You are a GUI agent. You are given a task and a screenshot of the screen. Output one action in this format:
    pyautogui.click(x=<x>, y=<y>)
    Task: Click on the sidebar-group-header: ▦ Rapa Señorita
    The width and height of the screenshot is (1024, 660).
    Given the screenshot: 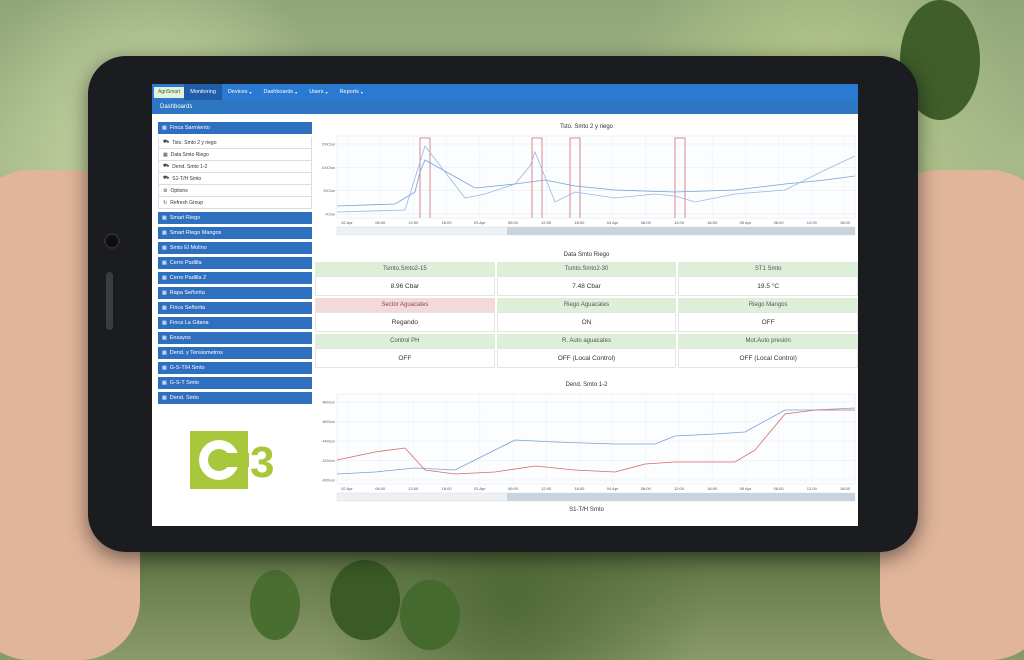 What is the action you would take?
    pyautogui.click(x=235, y=293)
    